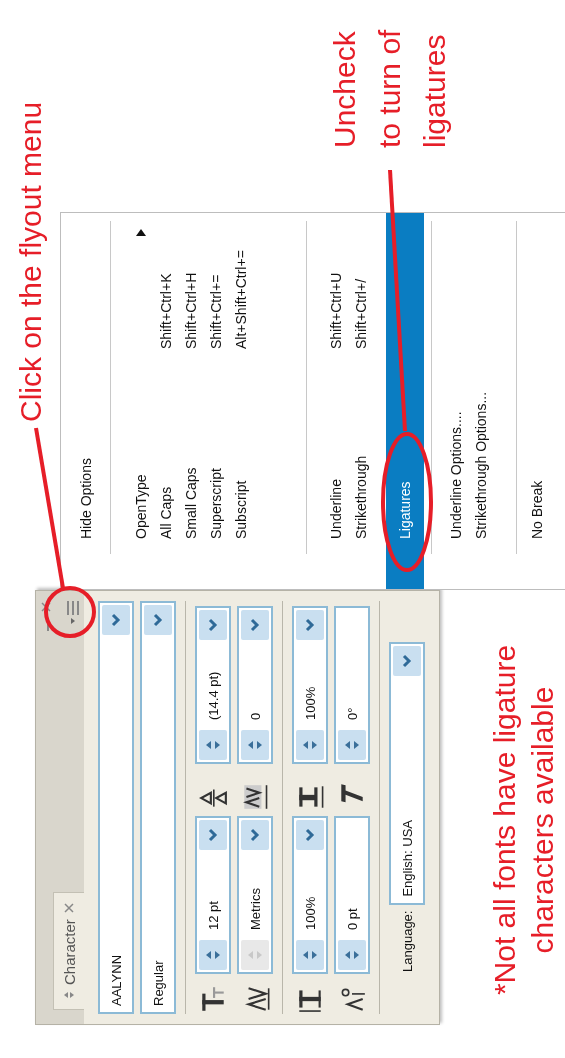 This screenshot has height=1058, width=565. Describe the element at coordinates (240, 299) in the screenshot. I see `shortcut-text: Alt+Shift+Ctrl+=` at that location.